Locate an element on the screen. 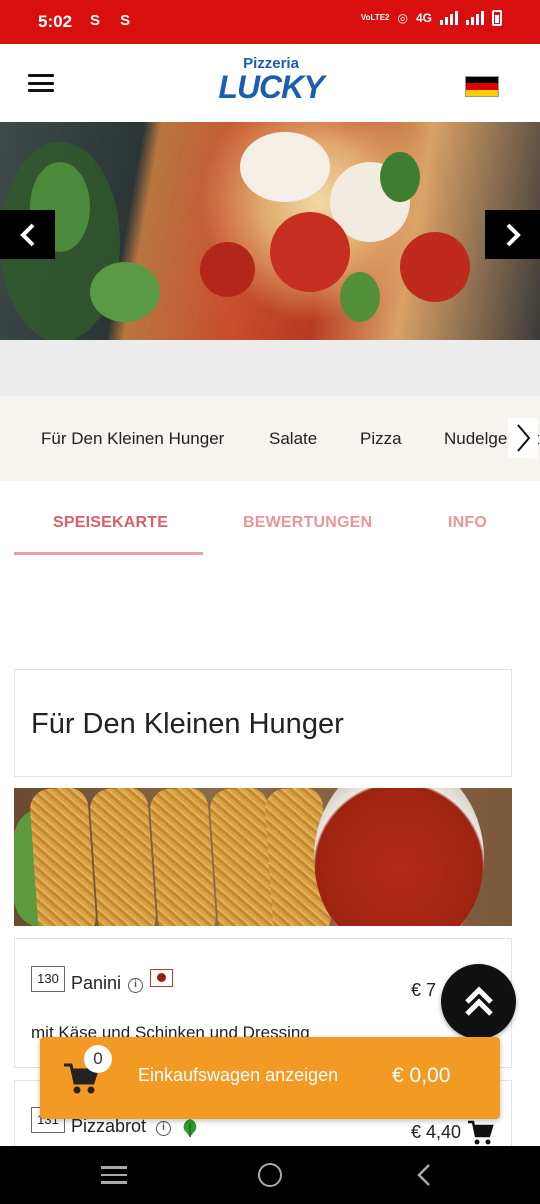  section-title: Für Den Kleinen Hunger is located at coordinates (187, 724).